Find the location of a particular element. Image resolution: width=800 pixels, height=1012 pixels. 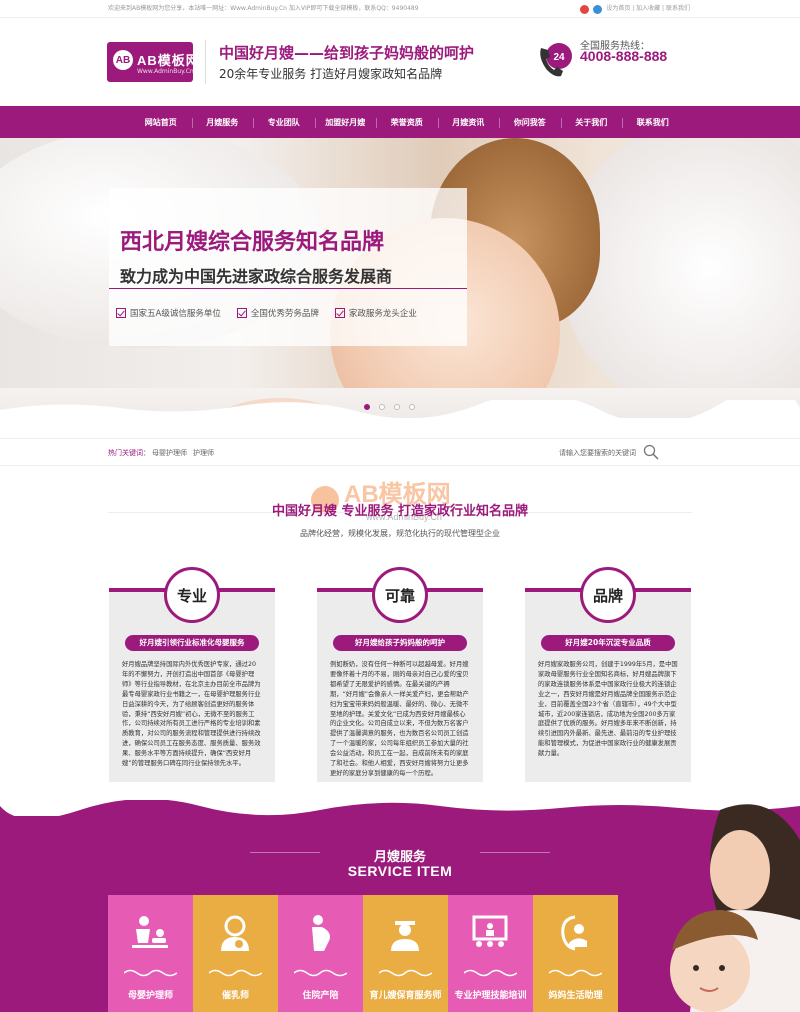

logo-mark: AB is located at coordinates (123, 60).